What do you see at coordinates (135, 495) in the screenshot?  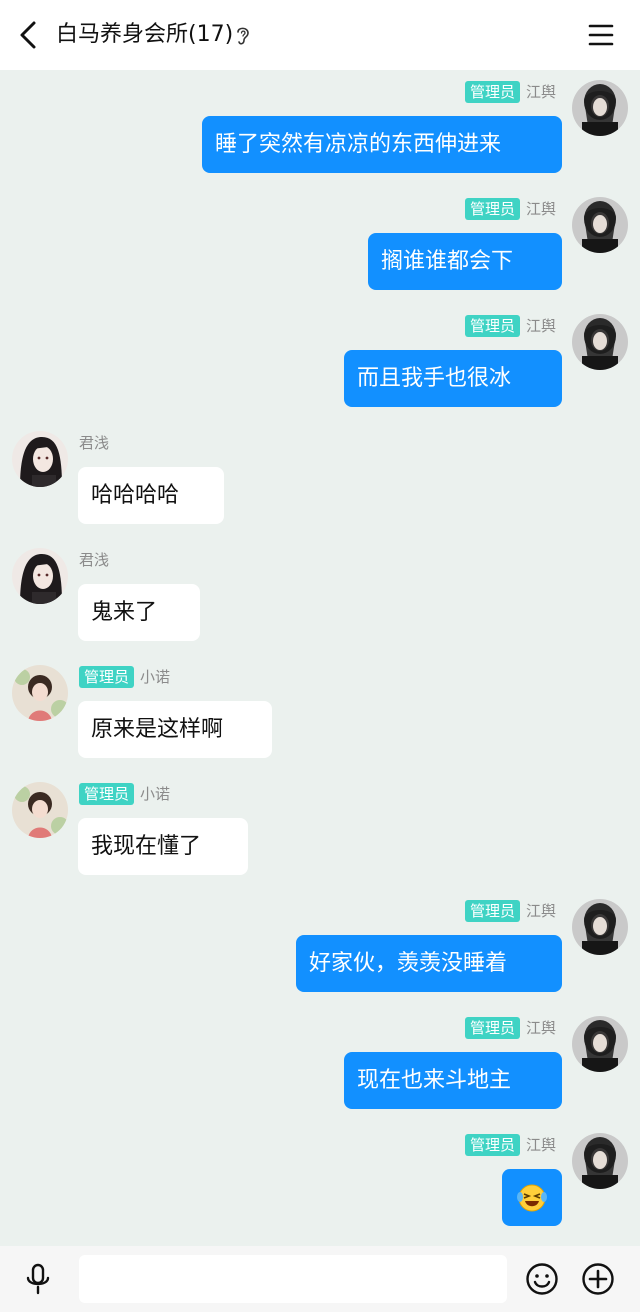 I see `message-text: 哈哈哈哈` at bounding box center [135, 495].